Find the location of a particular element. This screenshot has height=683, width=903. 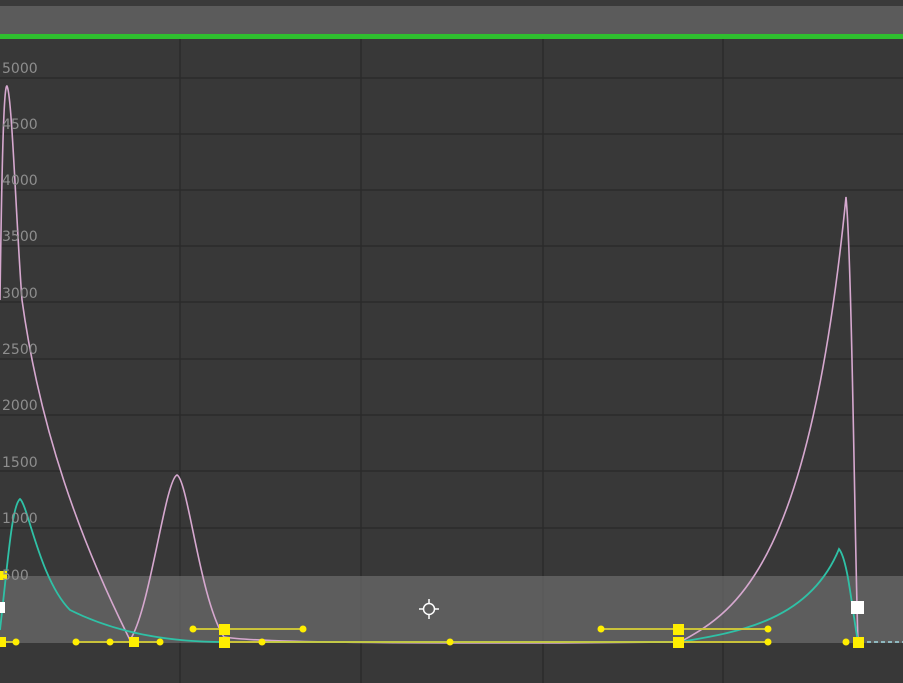

y-axis-label: 4500 is located at coordinates (20, 125).